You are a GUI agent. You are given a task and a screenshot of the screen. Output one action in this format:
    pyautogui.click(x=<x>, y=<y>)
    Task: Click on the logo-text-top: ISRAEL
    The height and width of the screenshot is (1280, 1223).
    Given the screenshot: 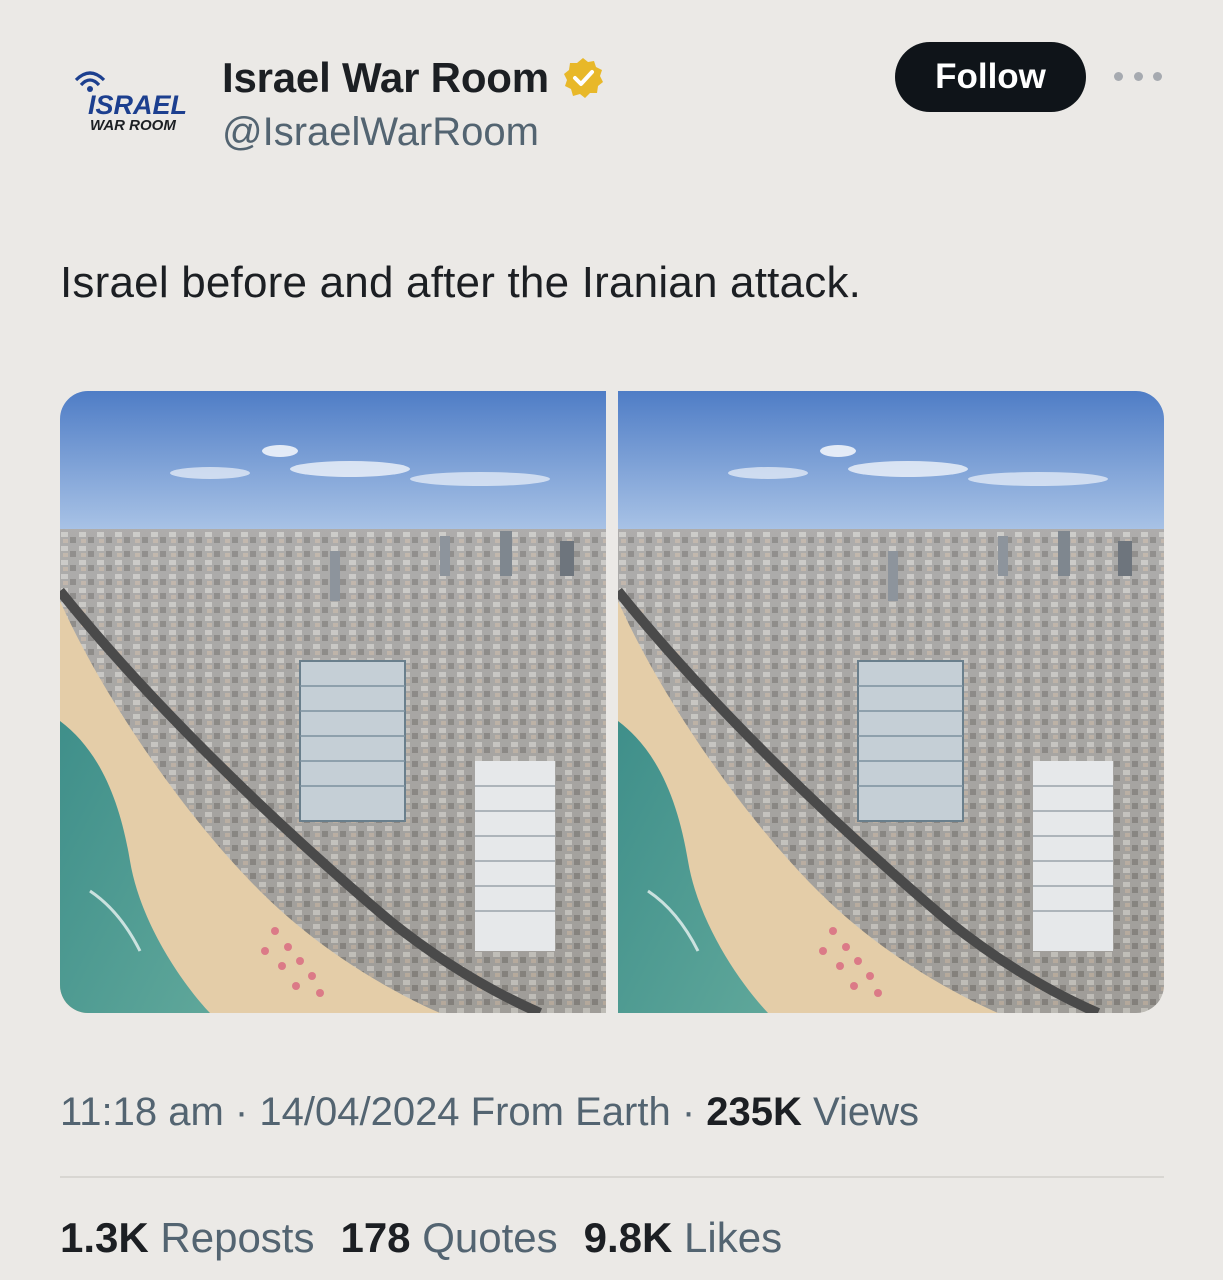 What is the action you would take?
    pyautogui.click(x=137, y=105)
    